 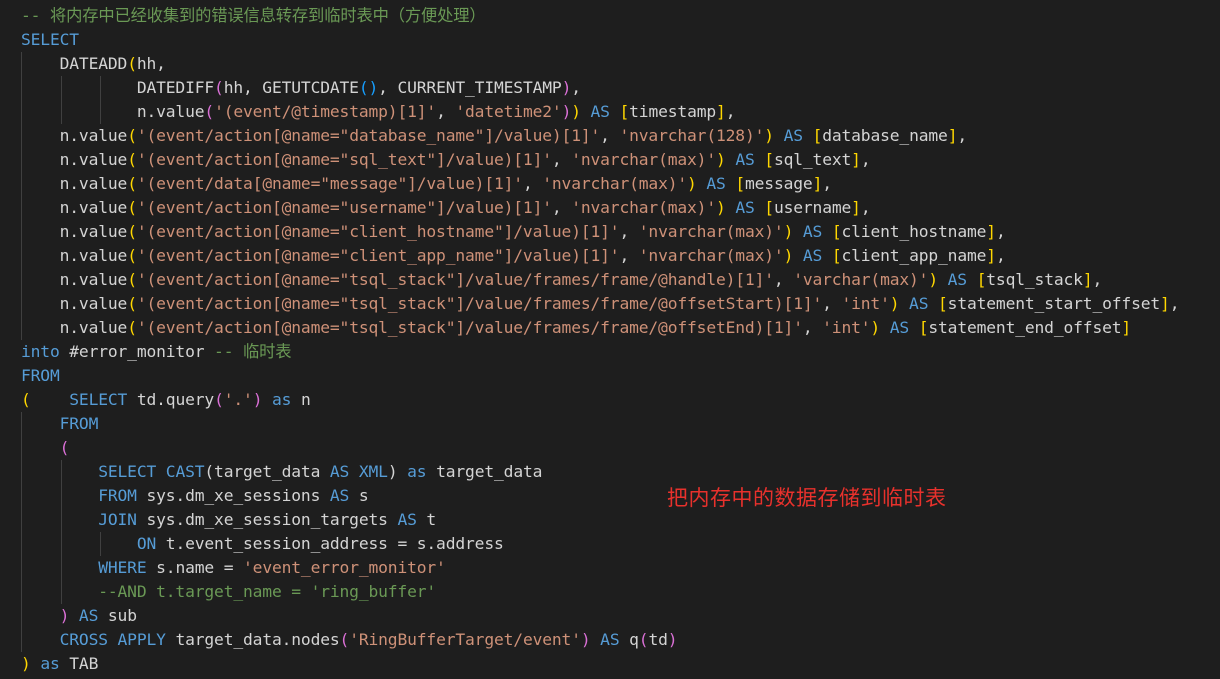 What do you see at coordinates (778, 183) in the screenshot?
I see `identifier-token: message` at bounding box center [778, 183].